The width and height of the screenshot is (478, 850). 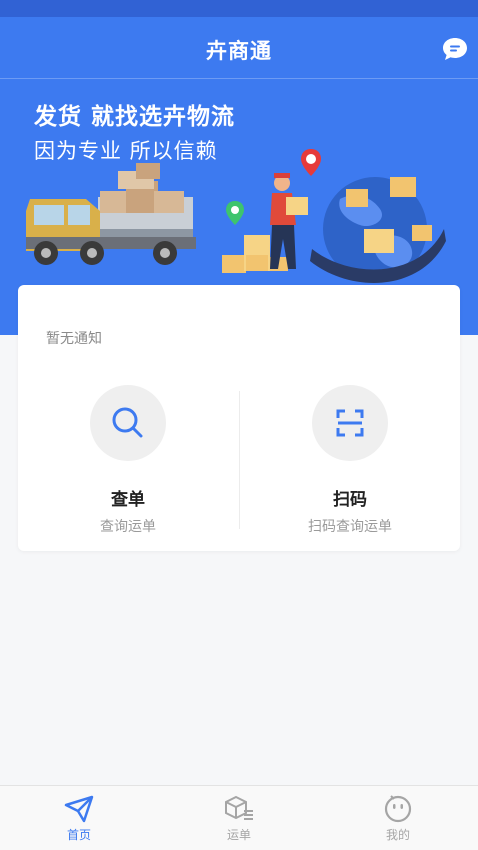 I want to click on message-button, so click(x=455, y=49).